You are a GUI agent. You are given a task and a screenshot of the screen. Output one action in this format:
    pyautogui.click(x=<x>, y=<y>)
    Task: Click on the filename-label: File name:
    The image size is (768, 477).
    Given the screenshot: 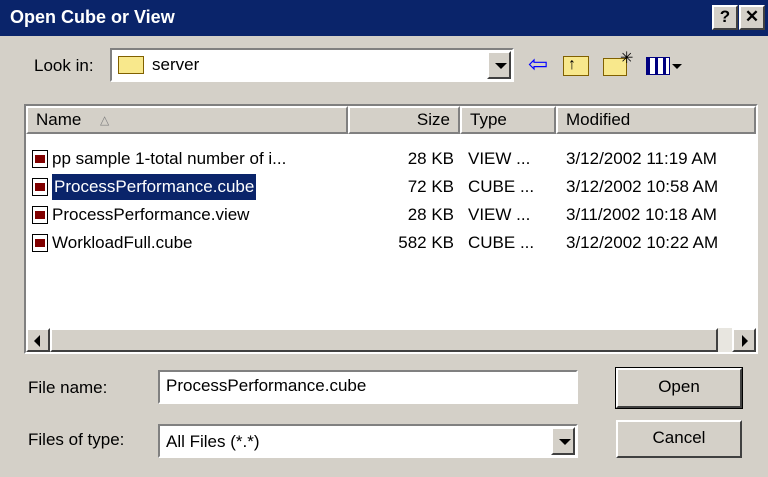 What is the action you would take?
    pyautogui.click(x=68, y=387)
    